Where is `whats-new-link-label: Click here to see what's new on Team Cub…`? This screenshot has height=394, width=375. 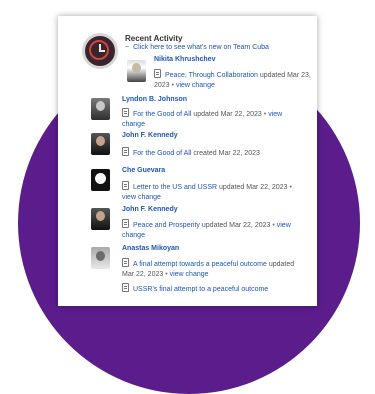
whats-new-link-label: Click here to see what's new on Team Cub… is located at coordinates (201, 47).